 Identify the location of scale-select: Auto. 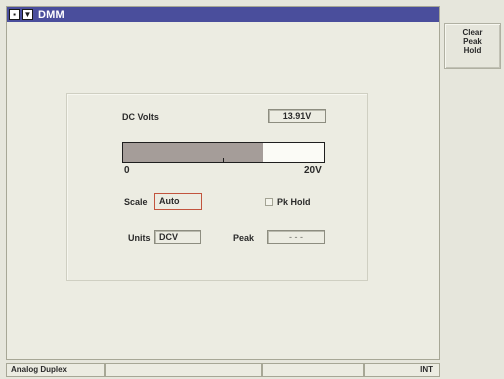
(178, 201).